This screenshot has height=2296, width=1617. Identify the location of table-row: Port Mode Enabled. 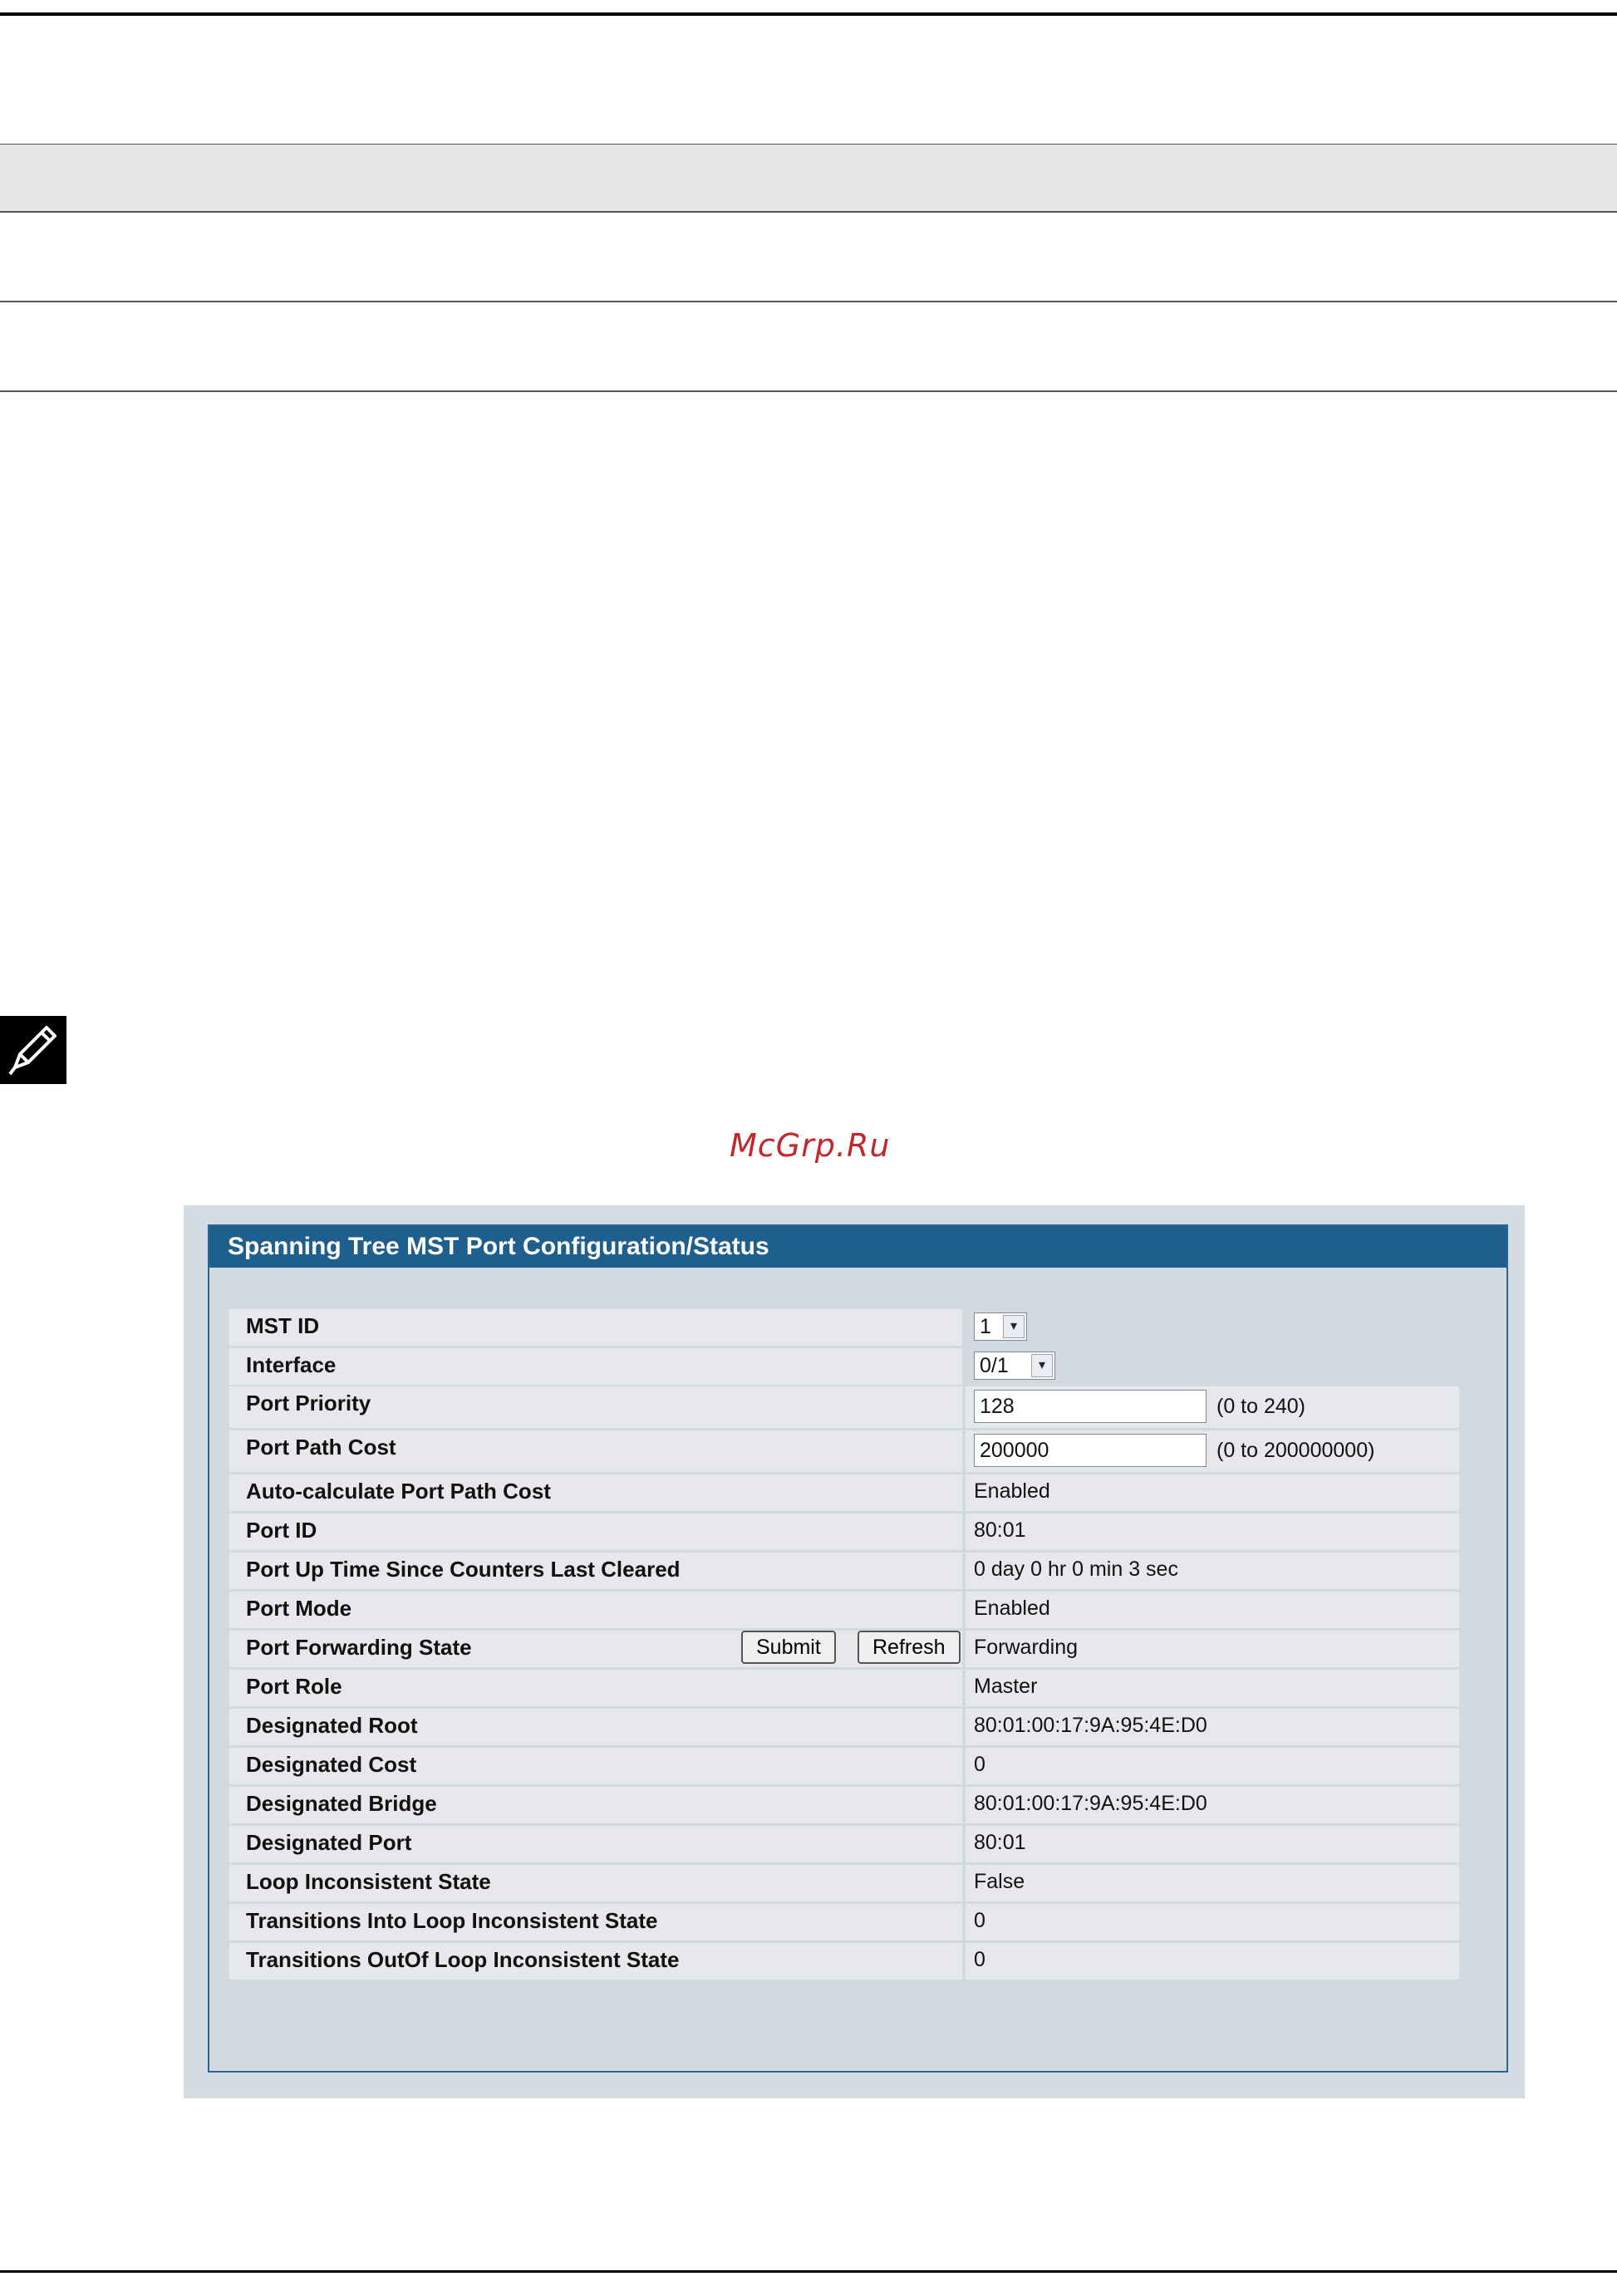
(844, 1610).